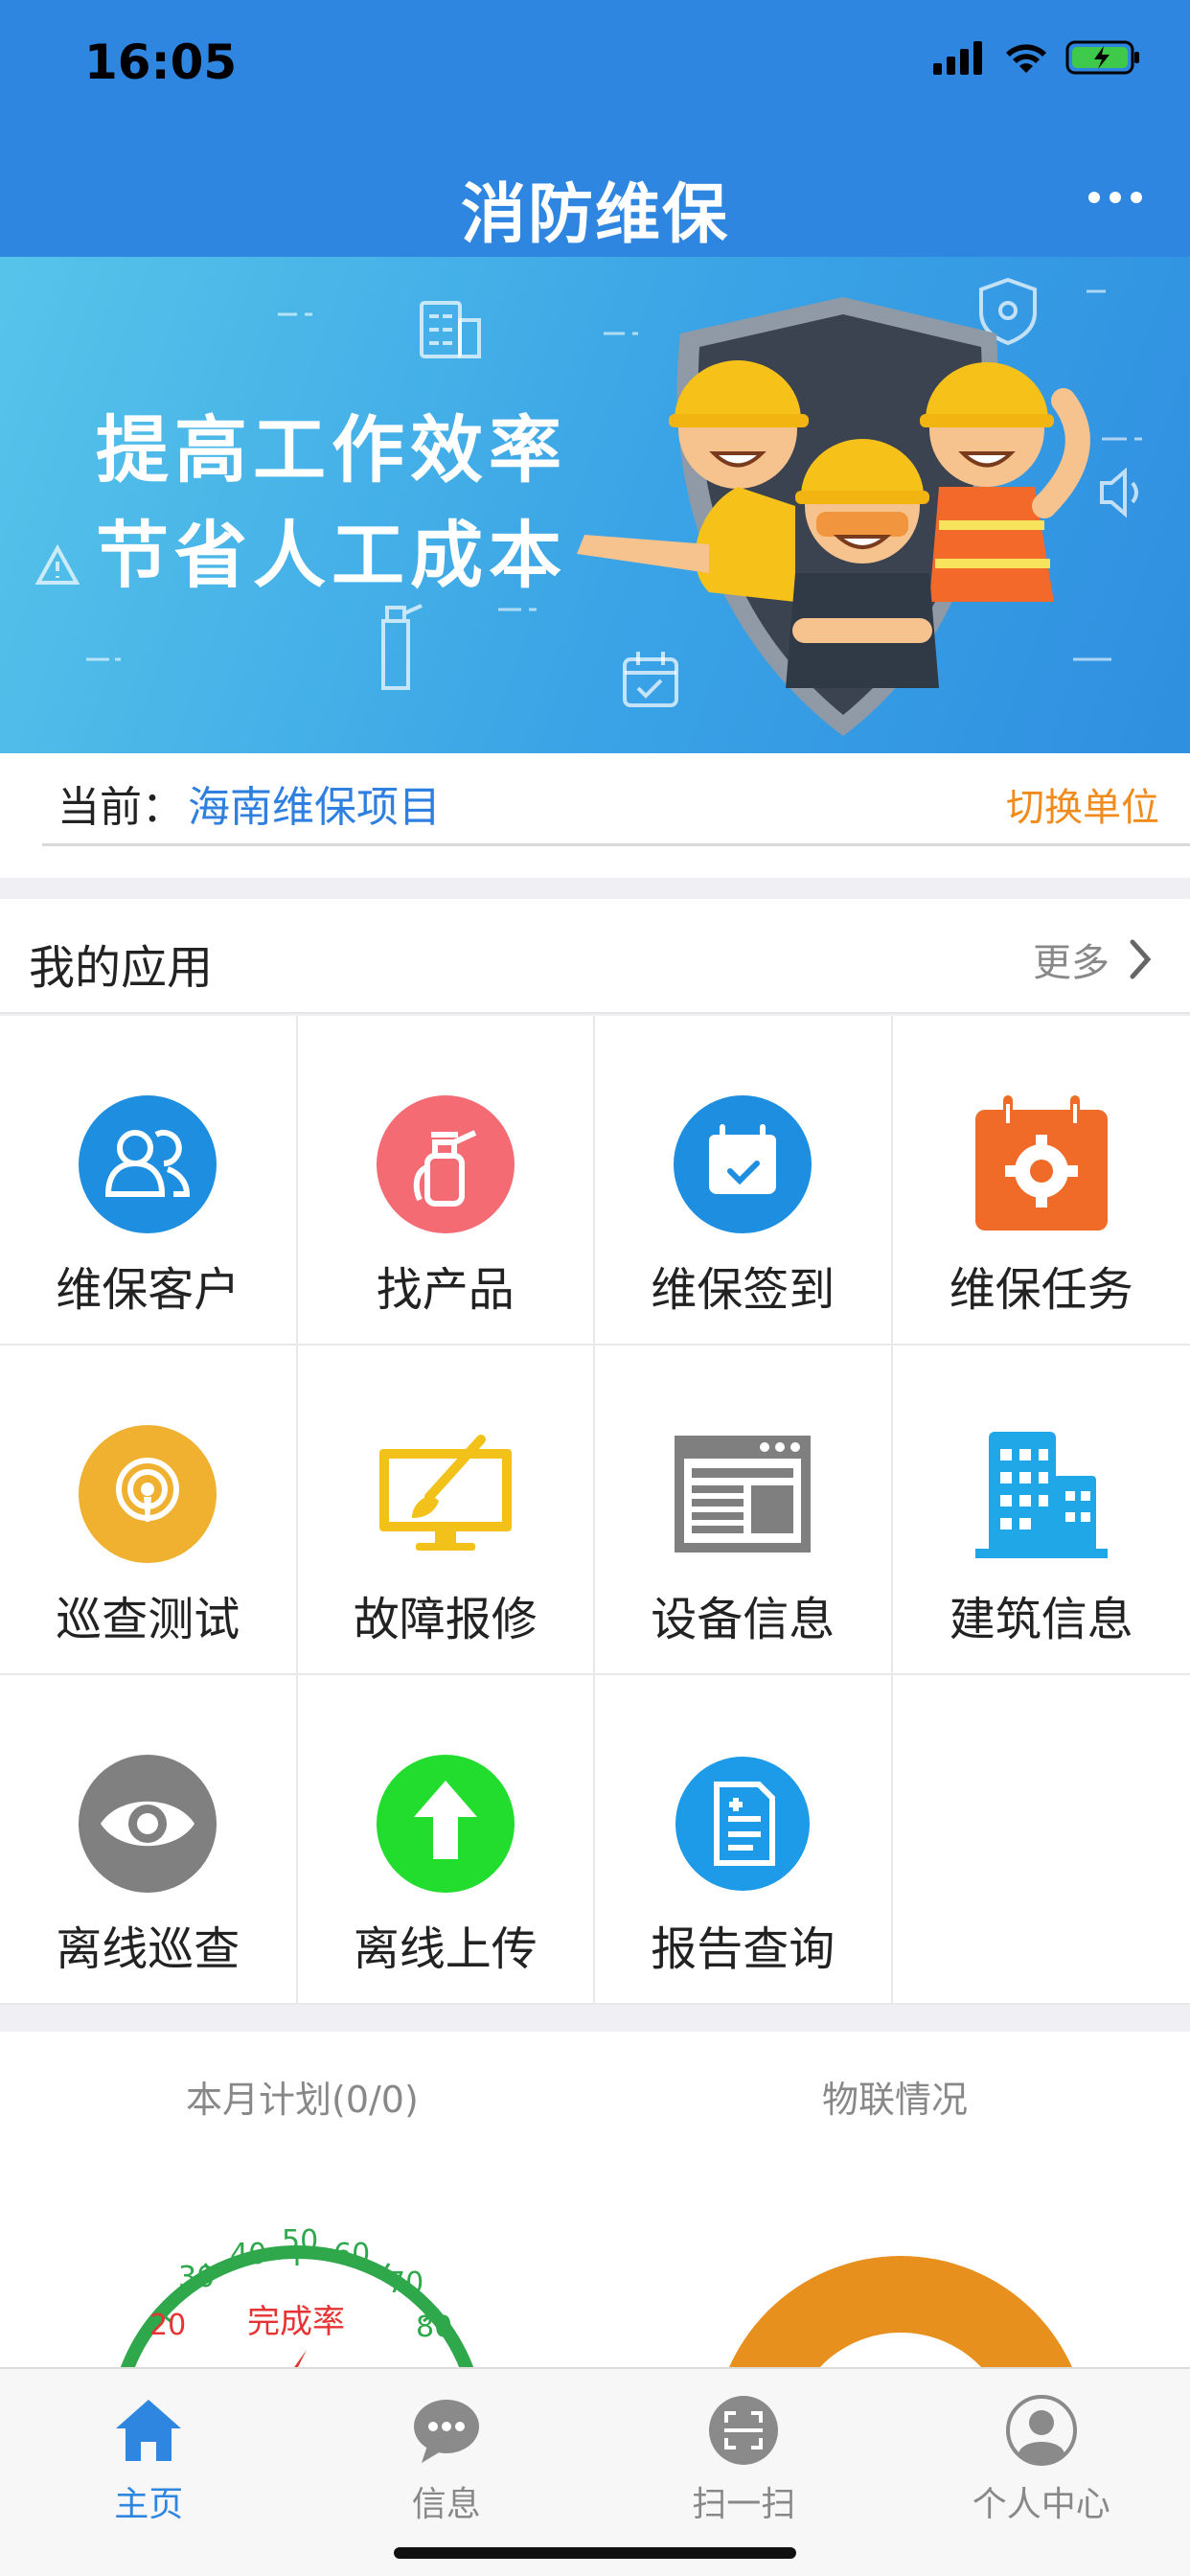 The width and height of the screenshot is (1190, 2576). I want to click on profile-icon, so click(1041, 2430).